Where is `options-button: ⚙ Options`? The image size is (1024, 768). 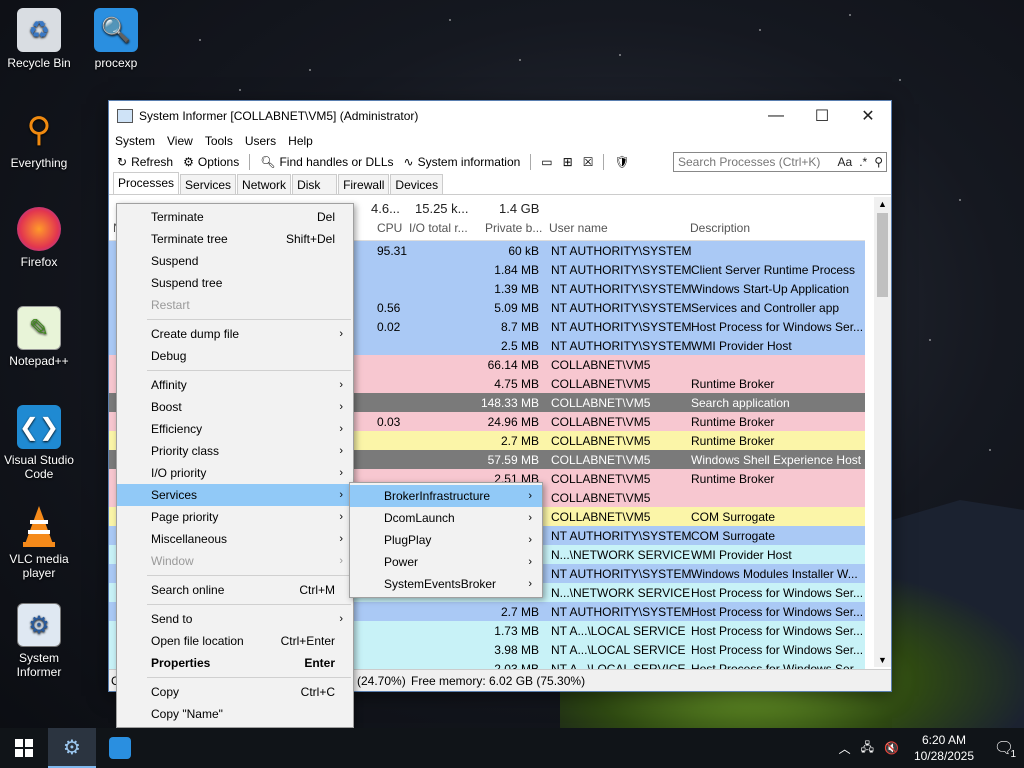
options-button: ⚙ Options is located at coordinates (211, 162).